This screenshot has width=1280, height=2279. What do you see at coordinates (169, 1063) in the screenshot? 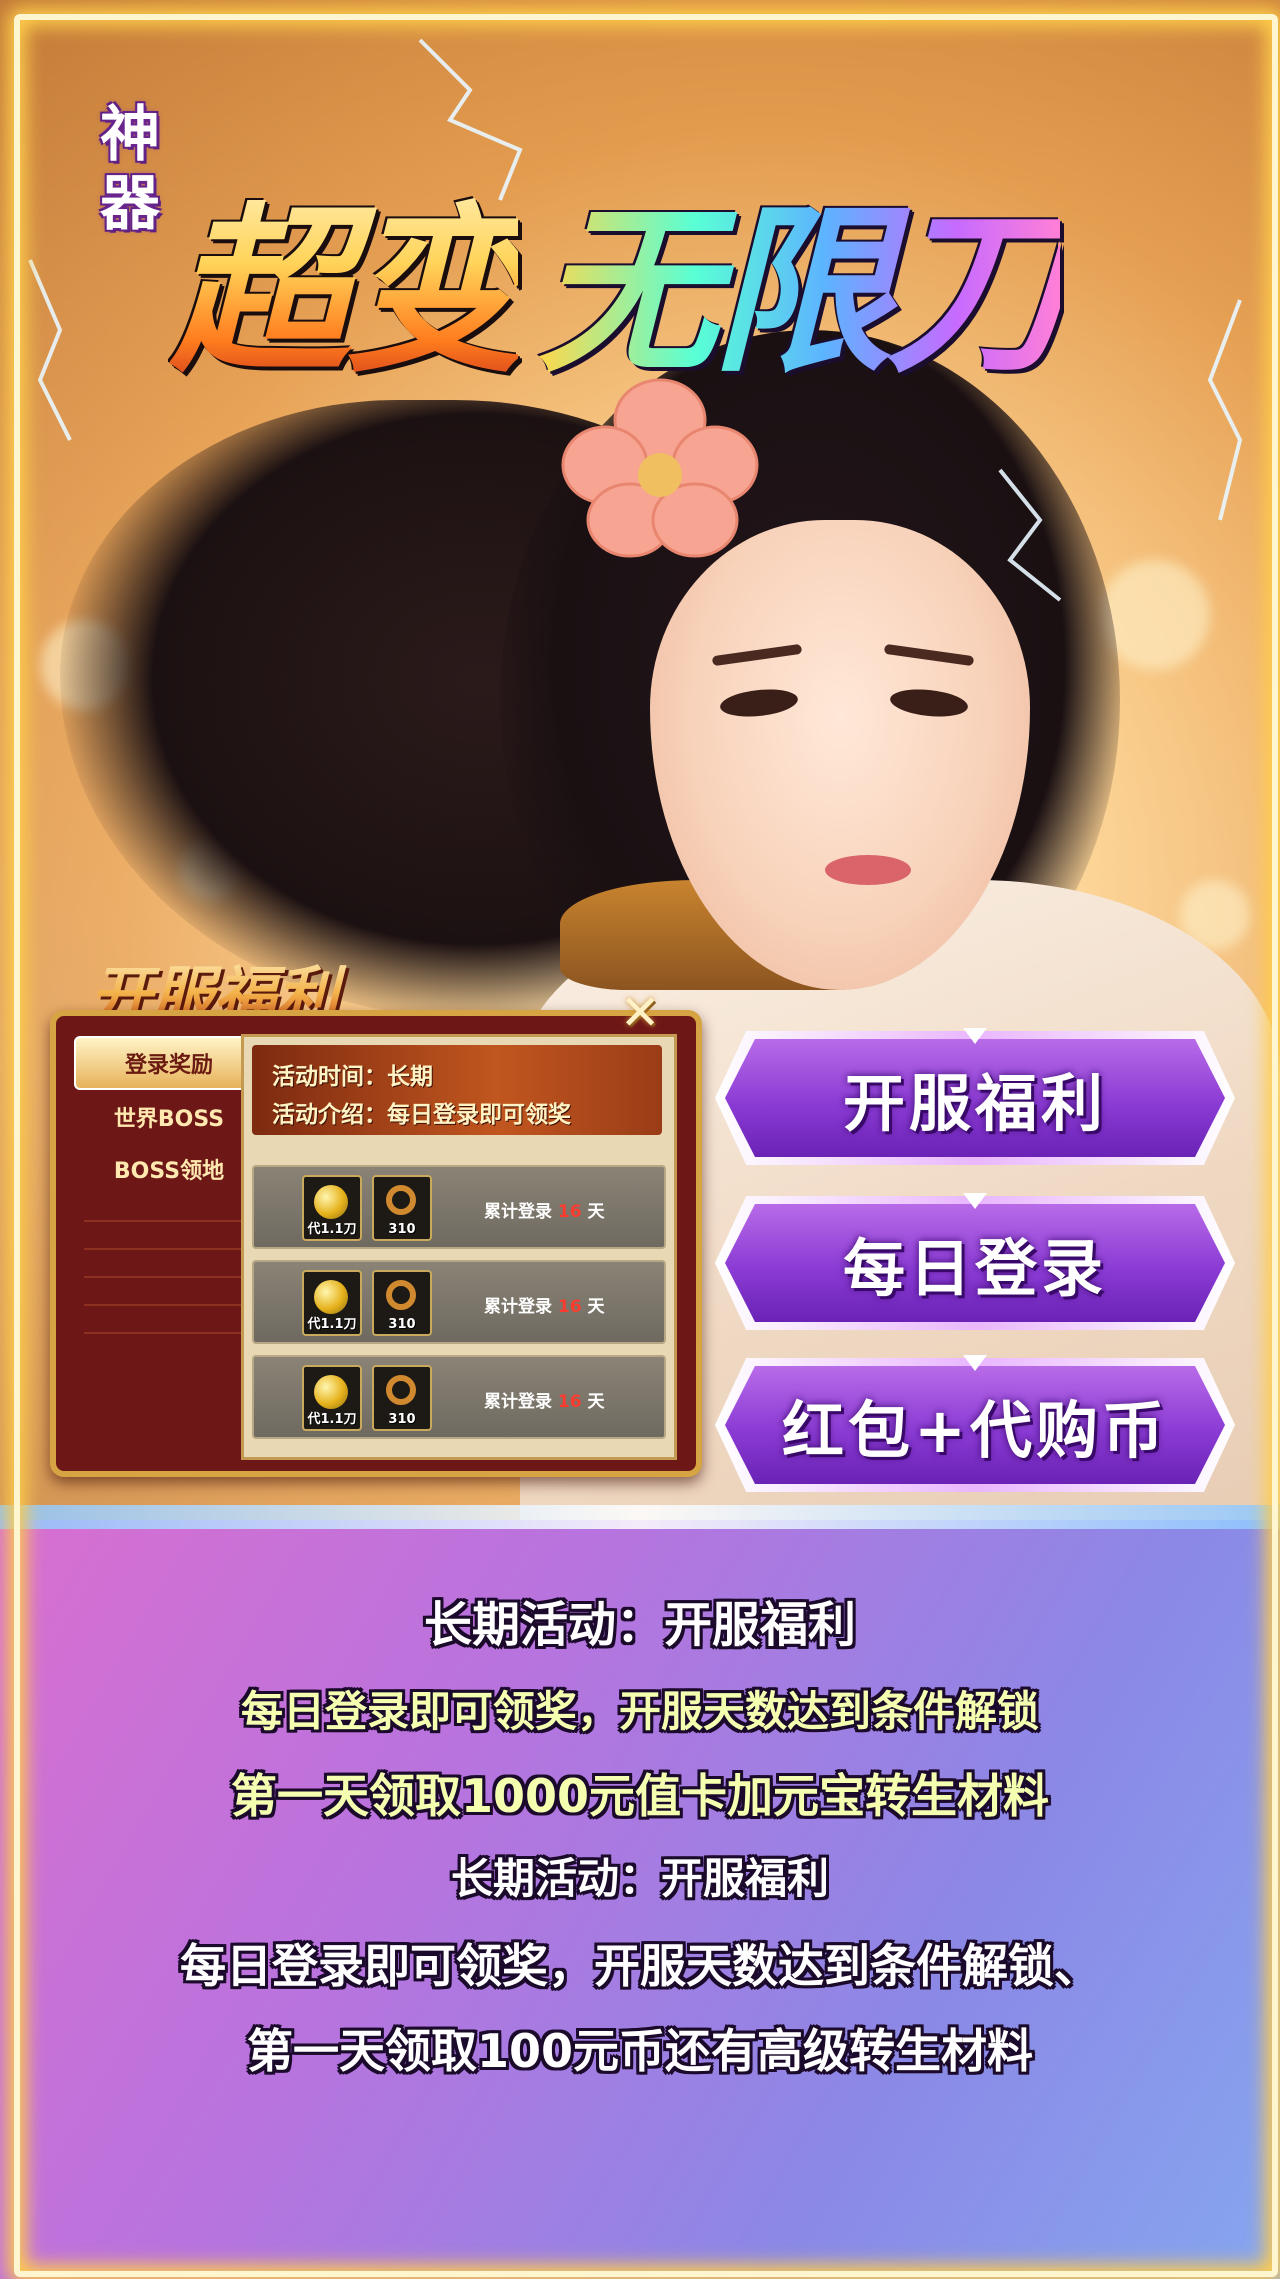
I see `sidebar-item-login-reward: 登录奖励` at bounding box center [169, 1063].